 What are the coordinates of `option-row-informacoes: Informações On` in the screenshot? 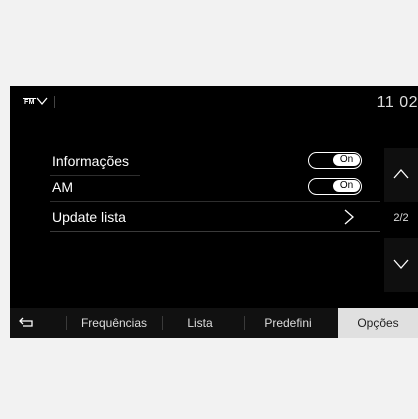 It's located at (215, 162).